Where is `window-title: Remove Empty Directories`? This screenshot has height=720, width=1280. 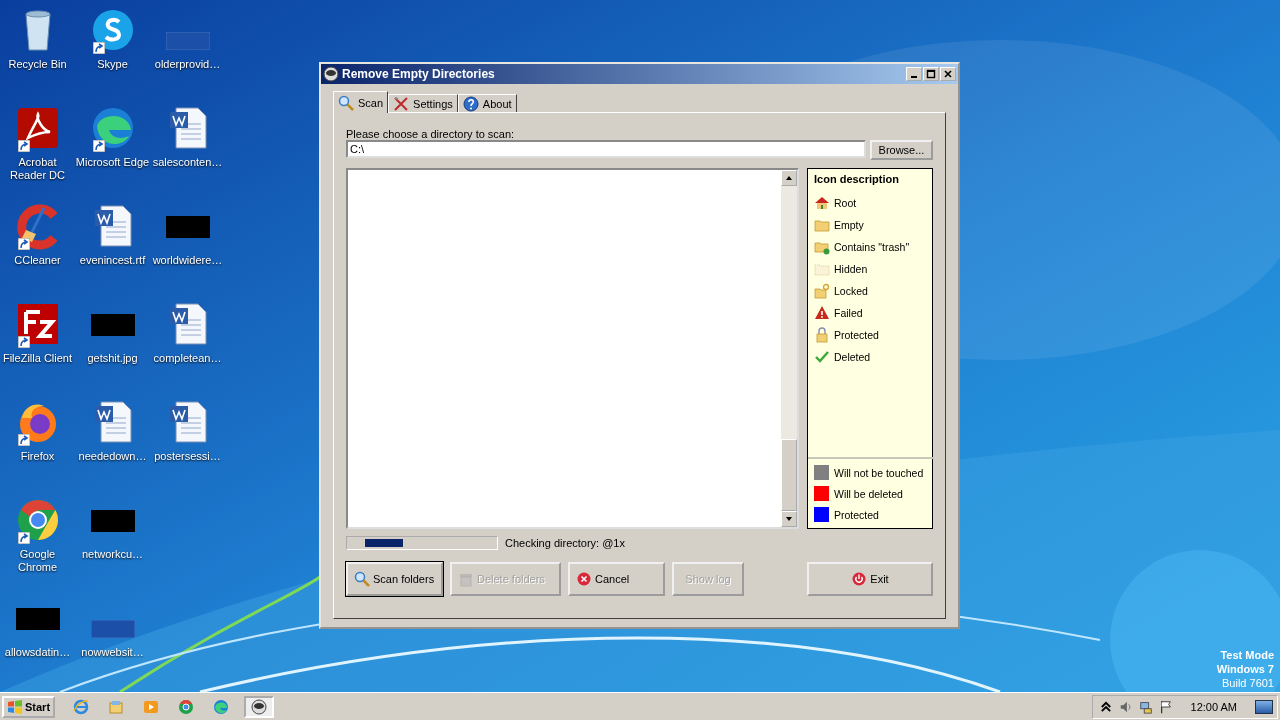 window-title: Remove Empty Directories is located at coordinates (419, 74).